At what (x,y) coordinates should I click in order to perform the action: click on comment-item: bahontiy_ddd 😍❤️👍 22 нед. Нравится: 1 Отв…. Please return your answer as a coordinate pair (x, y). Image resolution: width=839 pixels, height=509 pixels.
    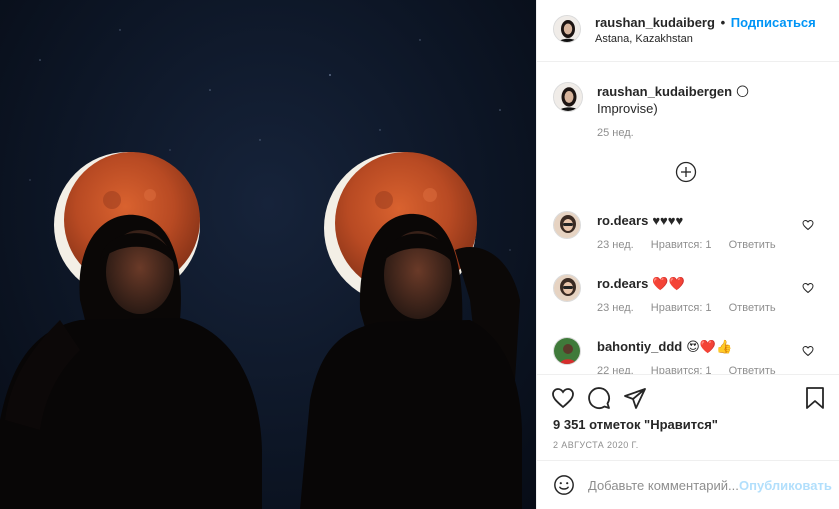
    Looking at the image, I should click on (688, 354).